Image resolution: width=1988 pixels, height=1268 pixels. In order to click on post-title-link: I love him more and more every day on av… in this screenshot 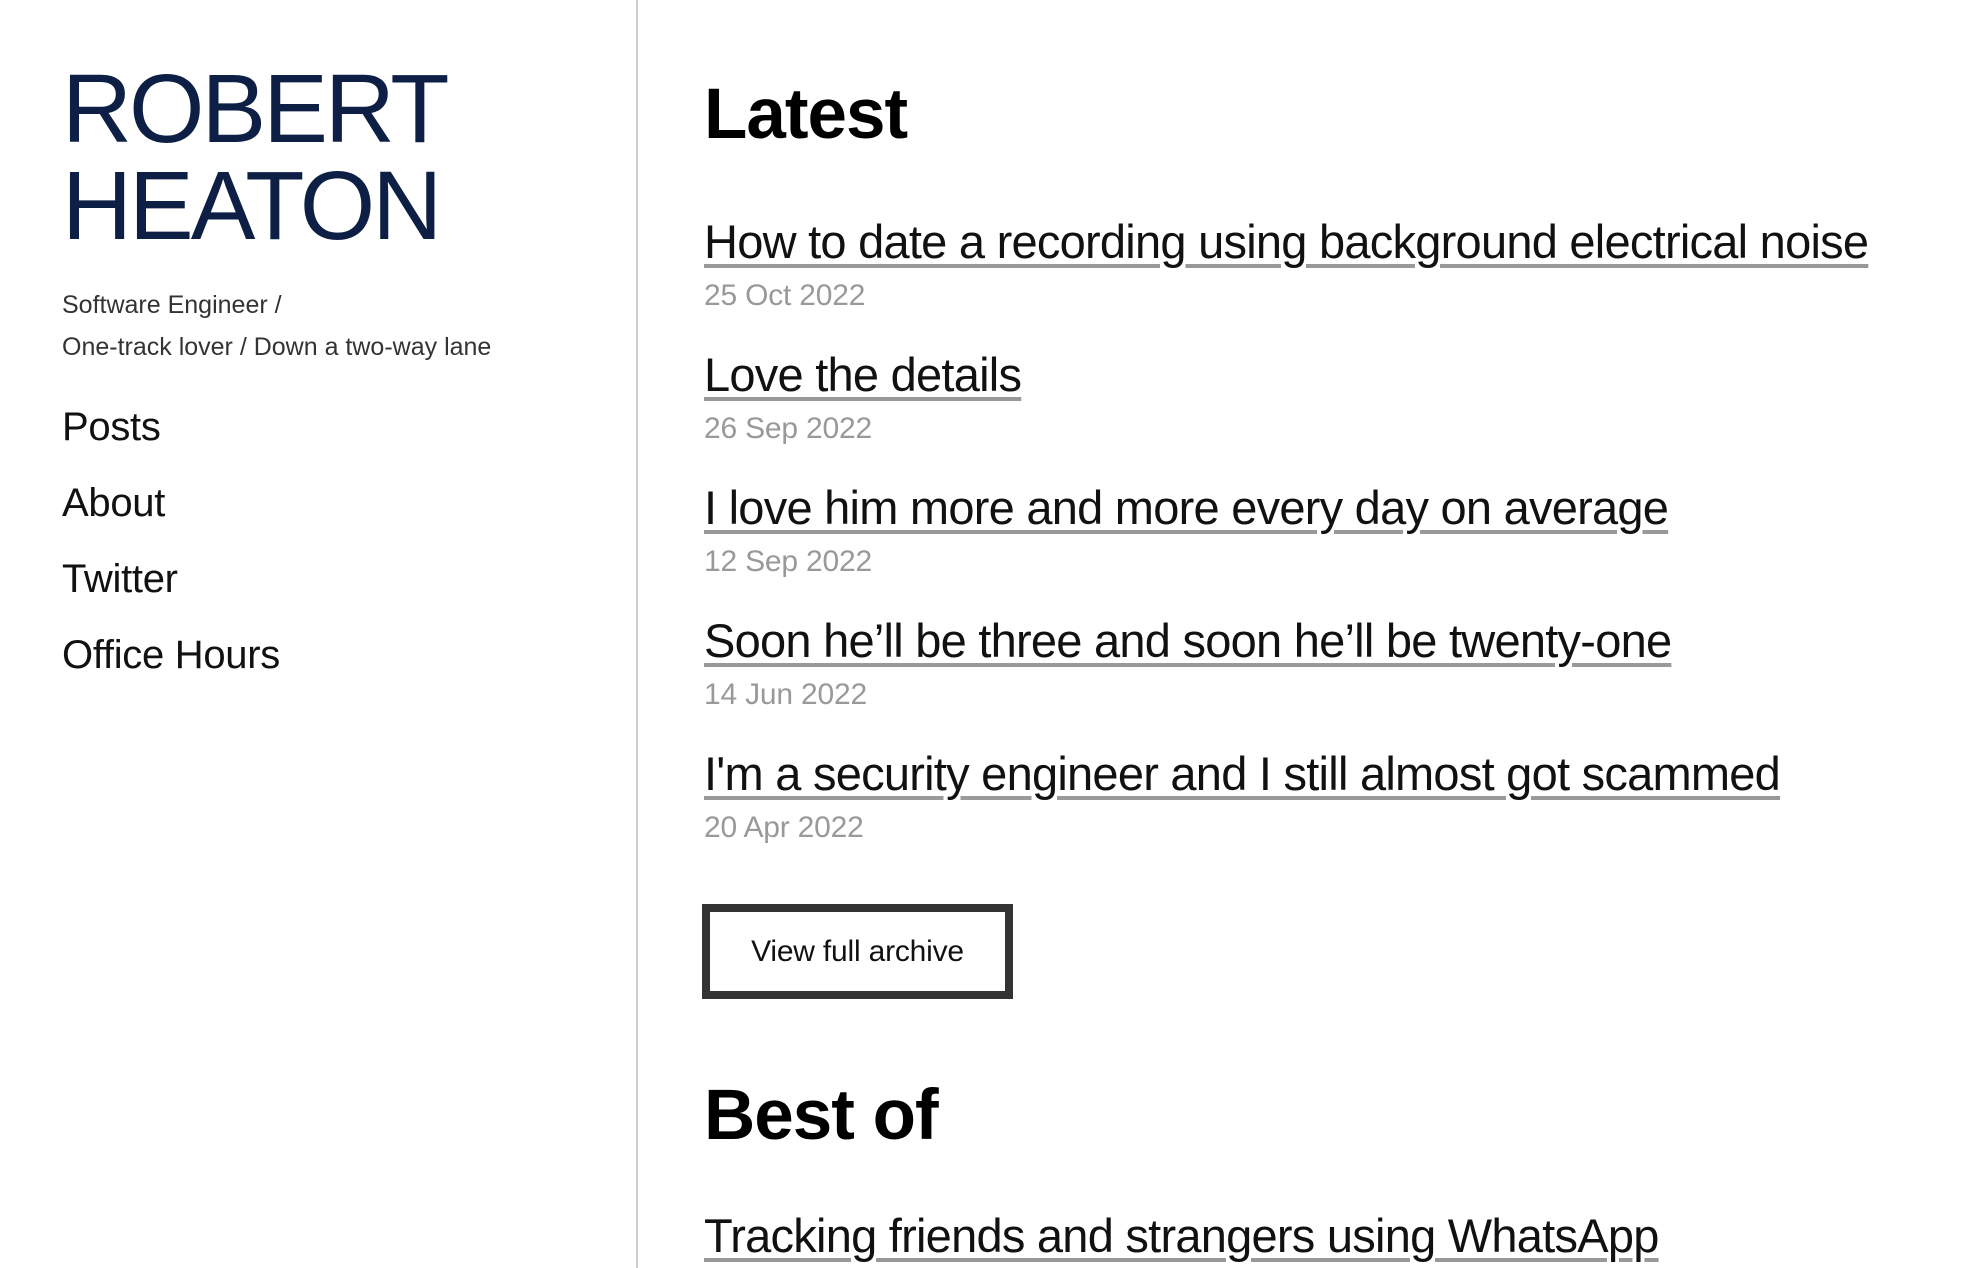, I will do `click(1186, 508)`.